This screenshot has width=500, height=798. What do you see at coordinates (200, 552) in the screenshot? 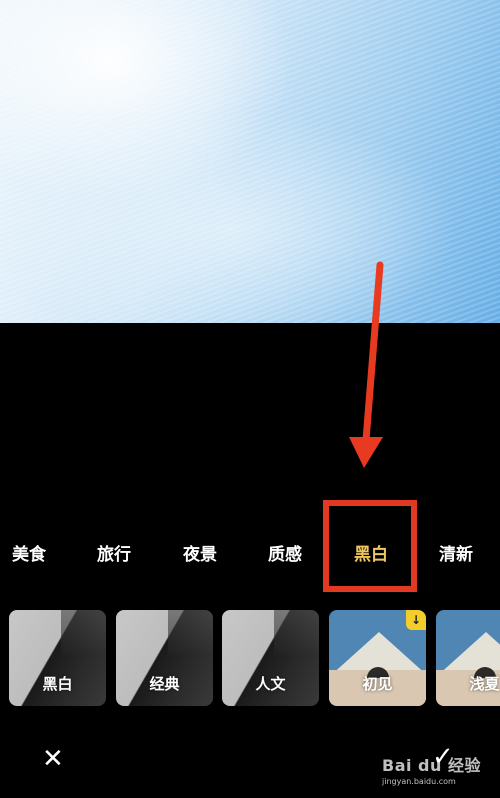
I see `tab-category-night: 夜景` at bounding box center [200, 552].